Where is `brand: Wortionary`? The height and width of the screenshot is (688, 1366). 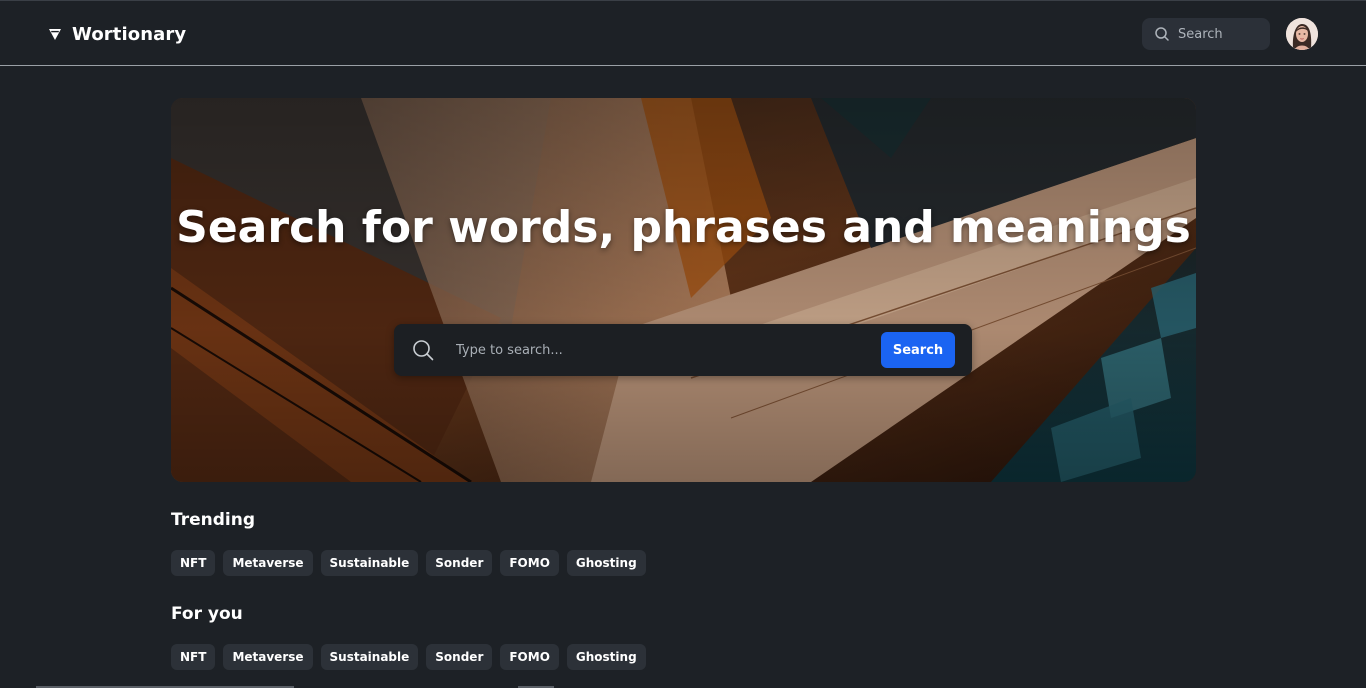 brand: Wortionary is located at coordinates (117, 34).